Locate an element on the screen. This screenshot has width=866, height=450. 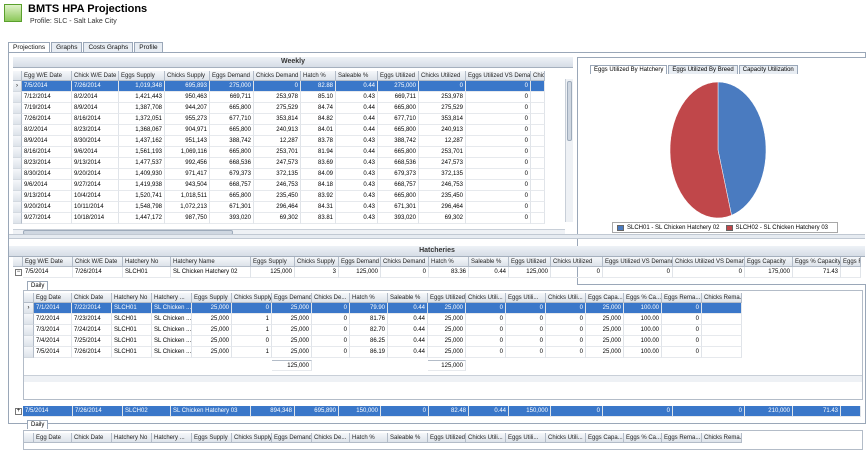
table-cell: 240,913 is located at coordinates (277, 130).